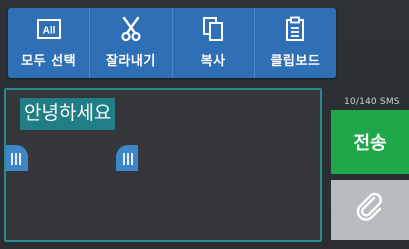 The width and height of the screenshot is (409, 249). I want to click on copy-label: 복사, so click(213, 61).